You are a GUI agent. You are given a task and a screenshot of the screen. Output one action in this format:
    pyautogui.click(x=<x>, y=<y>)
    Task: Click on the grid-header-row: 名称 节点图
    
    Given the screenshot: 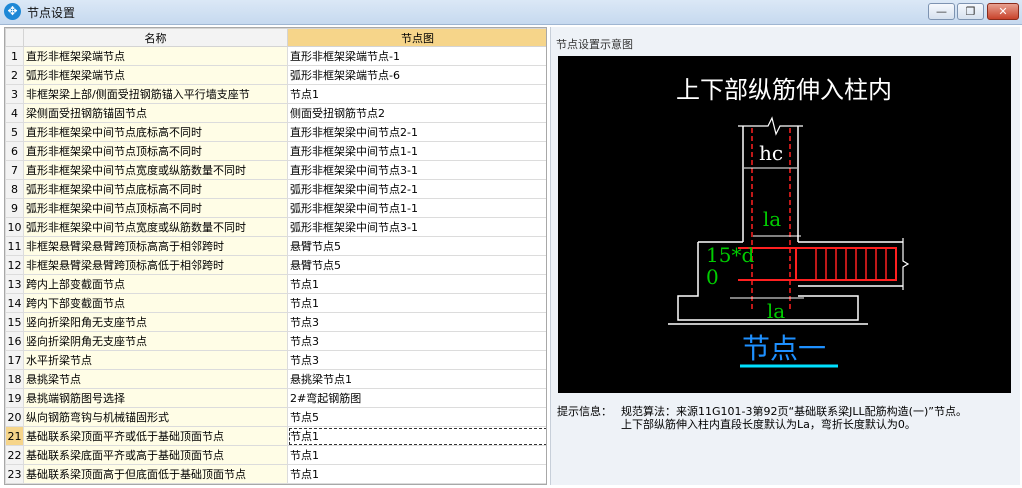 What is the action you would take?
    pyautogui.click(x=275, y=37)
    